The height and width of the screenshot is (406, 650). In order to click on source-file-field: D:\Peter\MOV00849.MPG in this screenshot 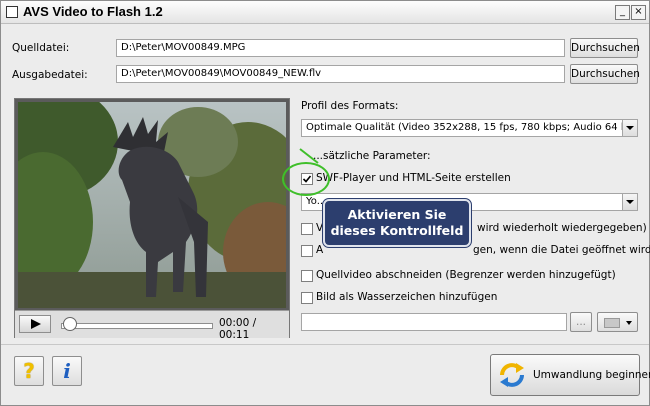, I will do `click(340, 48)`.